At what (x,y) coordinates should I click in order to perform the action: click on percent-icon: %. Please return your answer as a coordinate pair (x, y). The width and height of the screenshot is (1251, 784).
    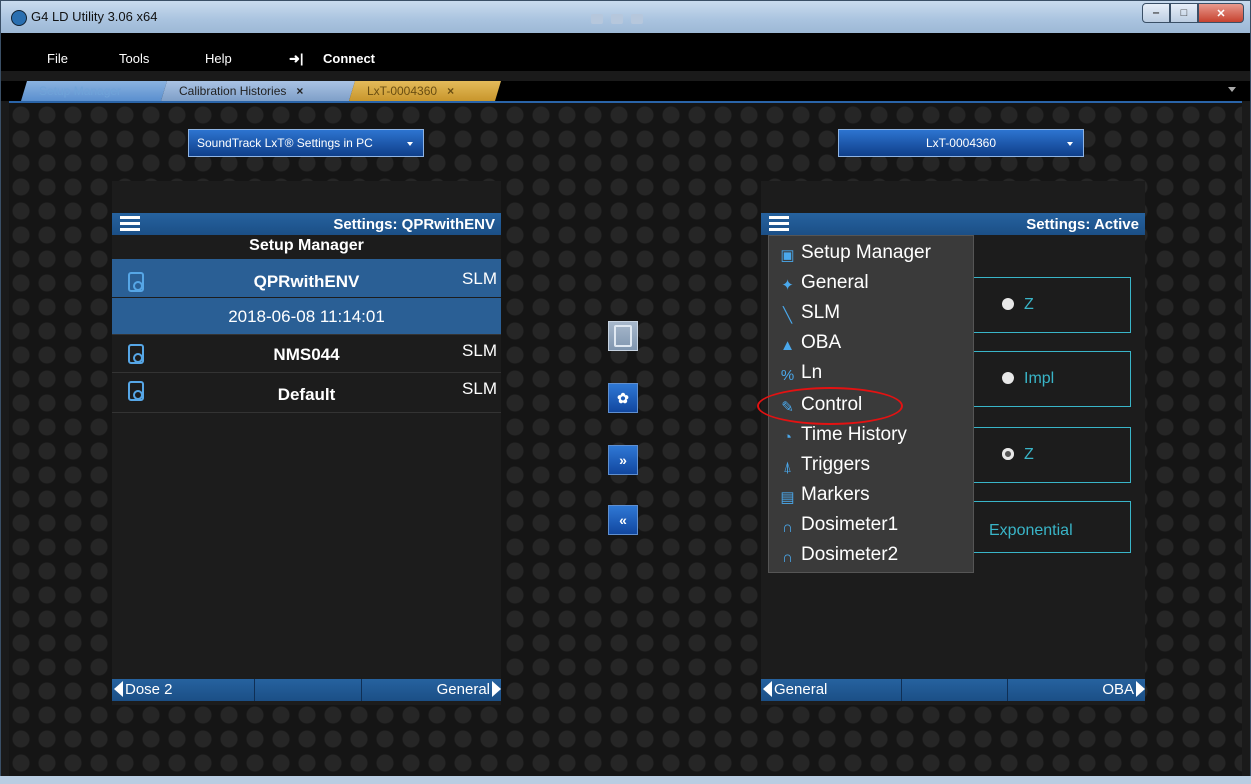
    Looking at the image, I should click on (787, 375).